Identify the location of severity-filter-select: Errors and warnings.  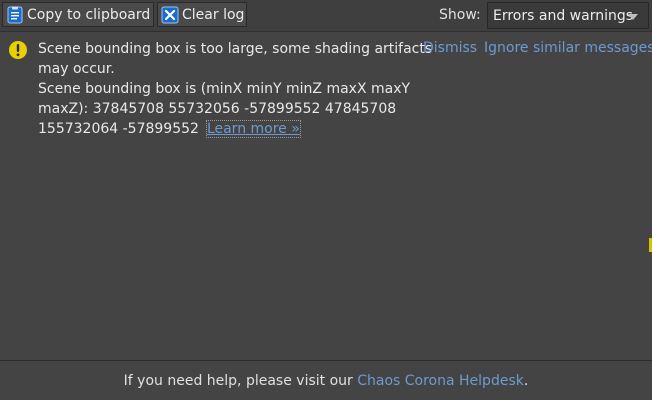
(568, 15).